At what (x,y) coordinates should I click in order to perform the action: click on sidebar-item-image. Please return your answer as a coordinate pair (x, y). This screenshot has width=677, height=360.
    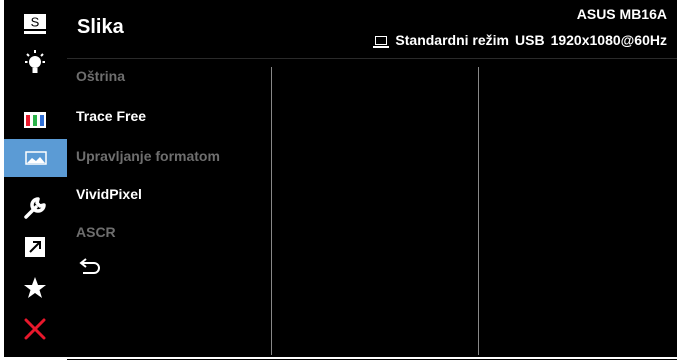
    Looking at the image, I should click on (35, 158).